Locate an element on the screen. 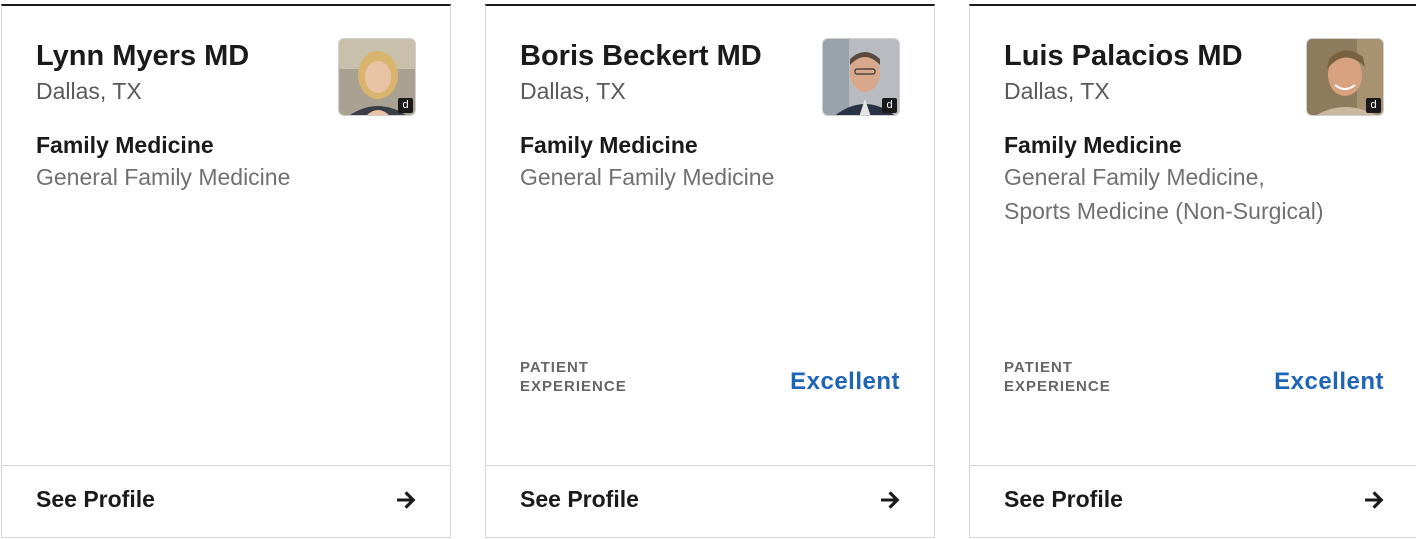 Image resolution: width=1416 pixels, height=539 pixels. doctor-name: Lynn Myers MD is located at coordinates (161, 56).